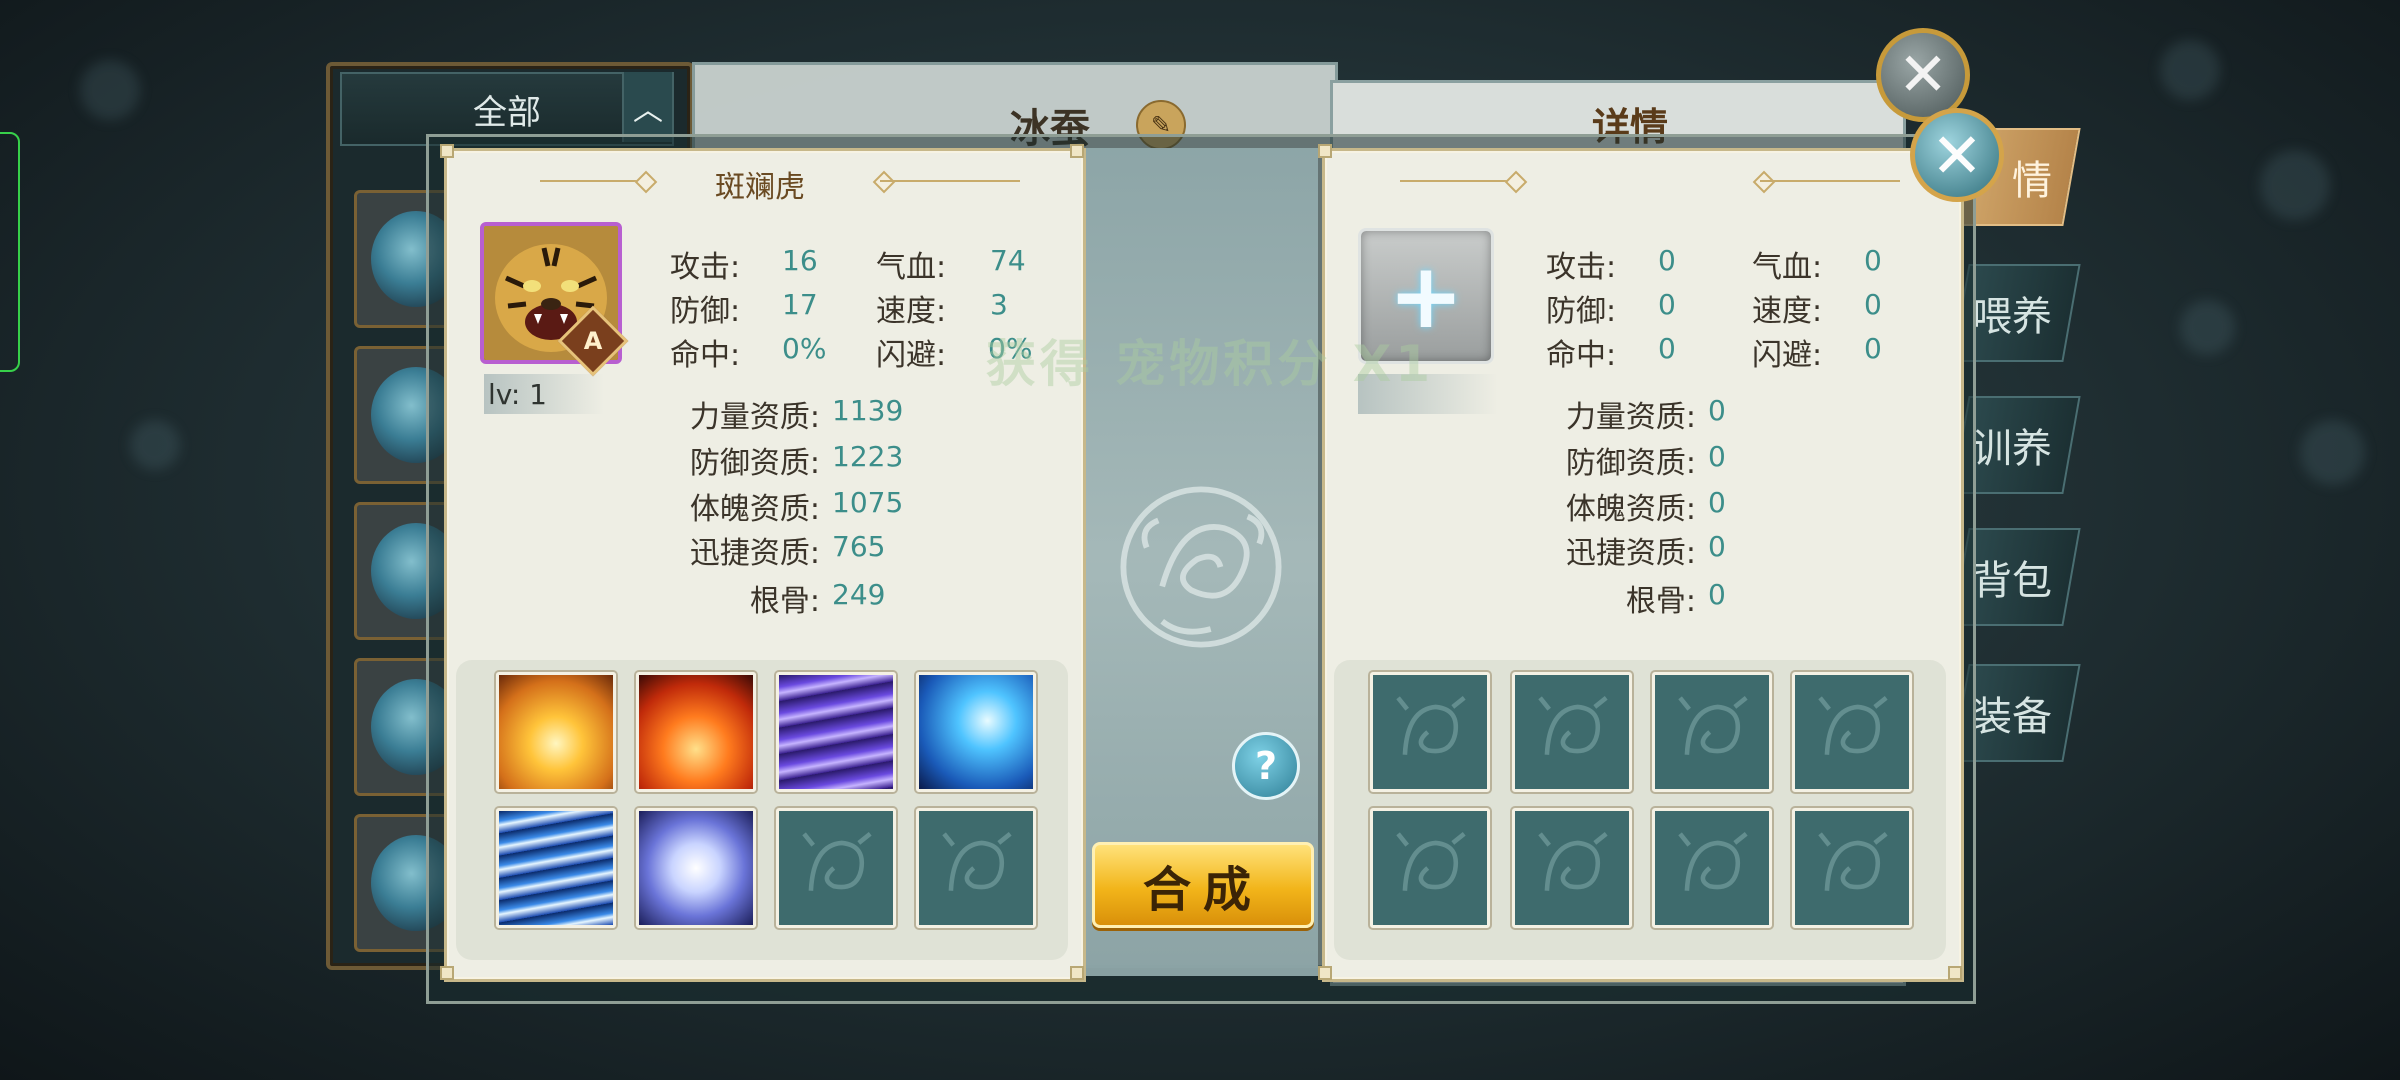 The image size is (2400, 1080). Describe the element at coordinates (10, 252) in the screenshot. I see `left-side-button` at that location.